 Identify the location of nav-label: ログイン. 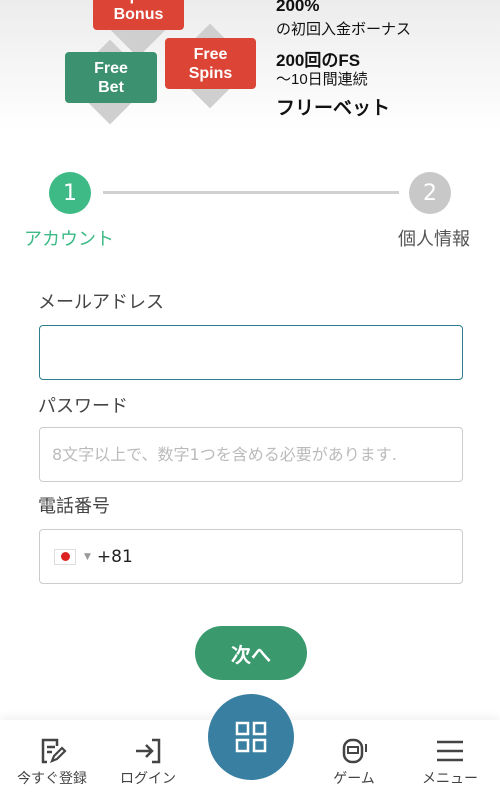
(148, 779).